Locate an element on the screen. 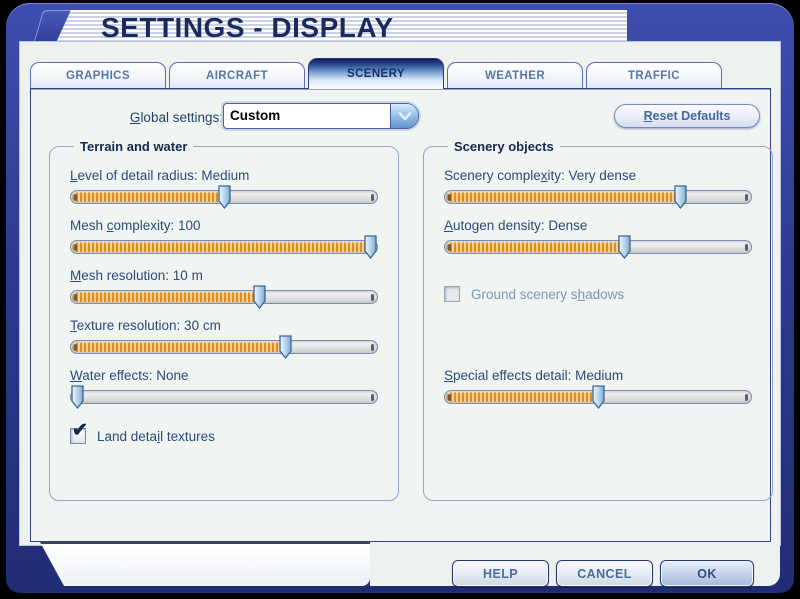 This screenshot has width=800, height=599. titlebar: SETTINGS - DISPLAY is located at coordinates (341, 27).